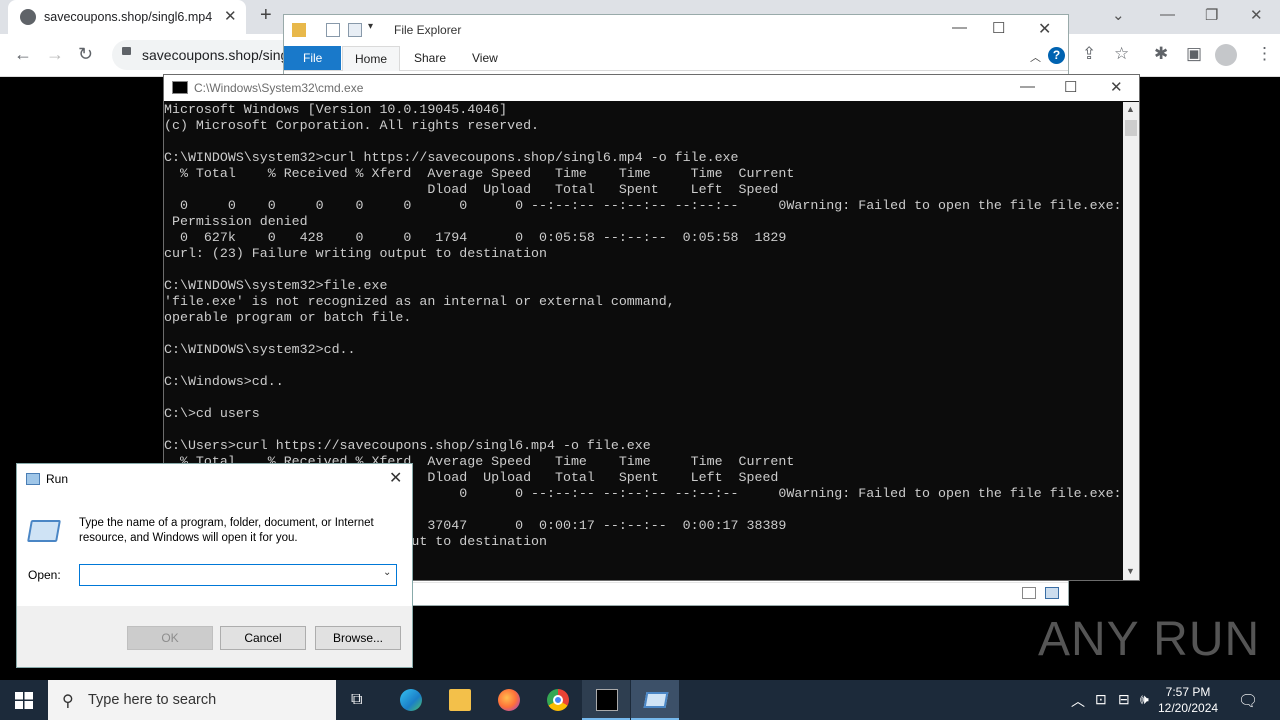  Describe the element at coordinates (1121, 54) in the screenshot. I see `bookmark-star-icon: ☆` at that location.